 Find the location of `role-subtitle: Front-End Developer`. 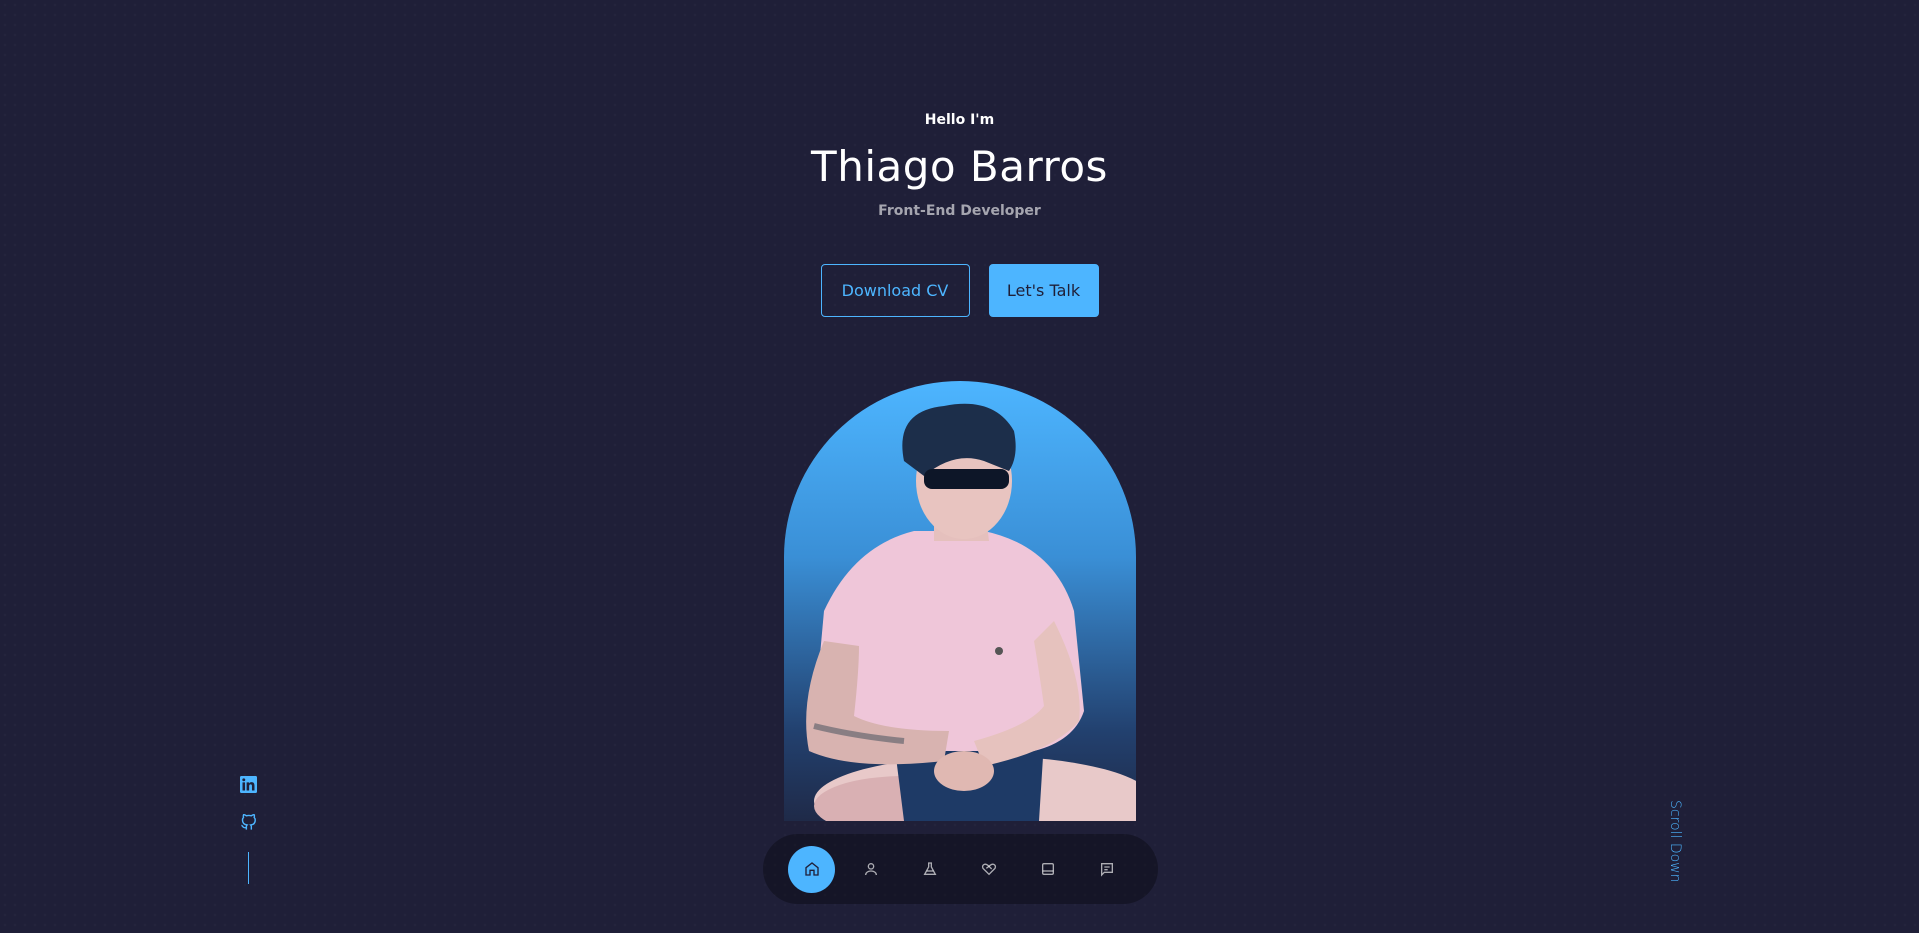

role-subtitle: Front-End Developer is located at coordinates (959, 211).